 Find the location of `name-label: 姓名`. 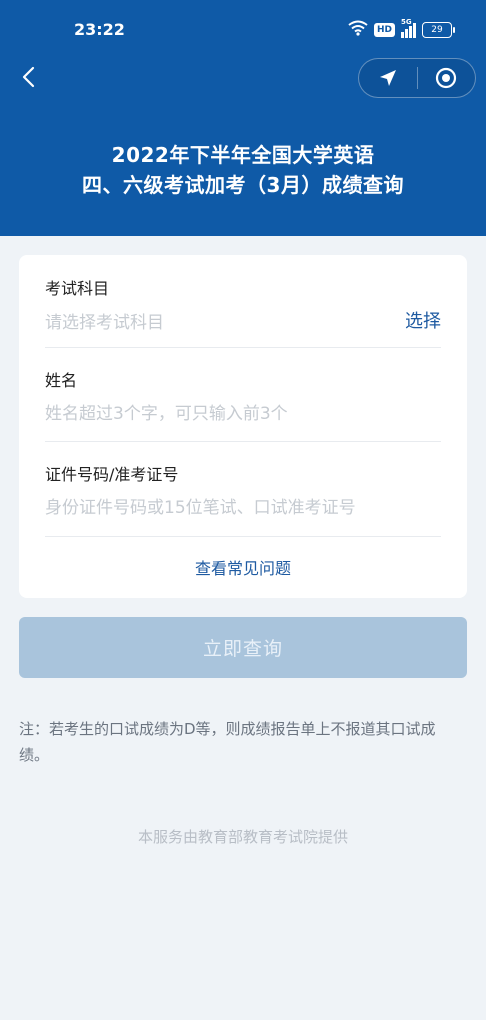

name-label: 姓名 is located at coordinates (61, 380).